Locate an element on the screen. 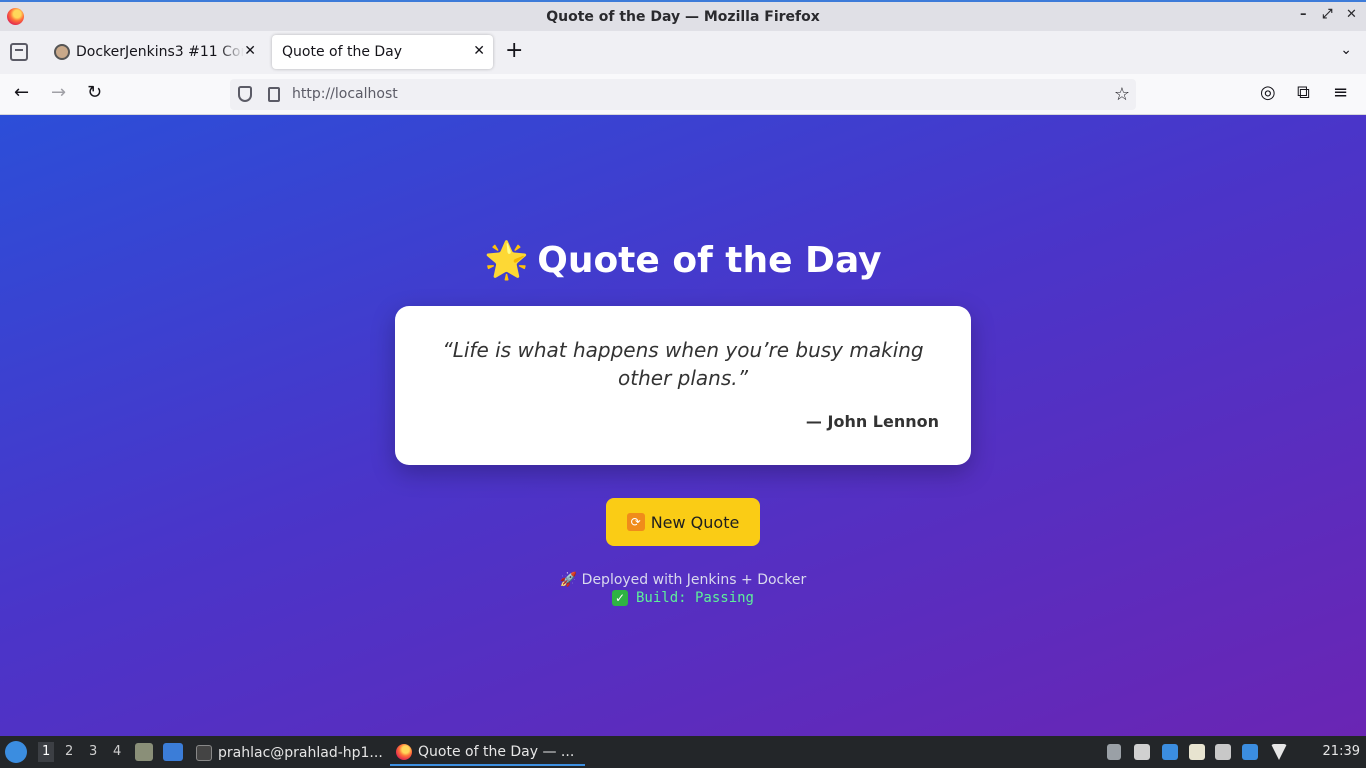 This screenshot has width=1366, height=768. url-bar: http://localhost ☆ is located at coordinates (683, 94).